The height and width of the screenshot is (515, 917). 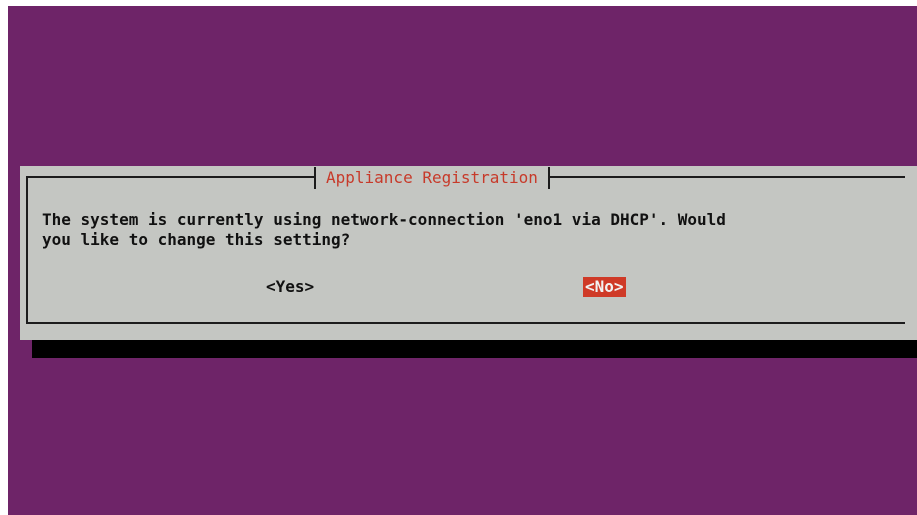 I want to click on yes-button: <Yes>, so click(x=290, y=287).